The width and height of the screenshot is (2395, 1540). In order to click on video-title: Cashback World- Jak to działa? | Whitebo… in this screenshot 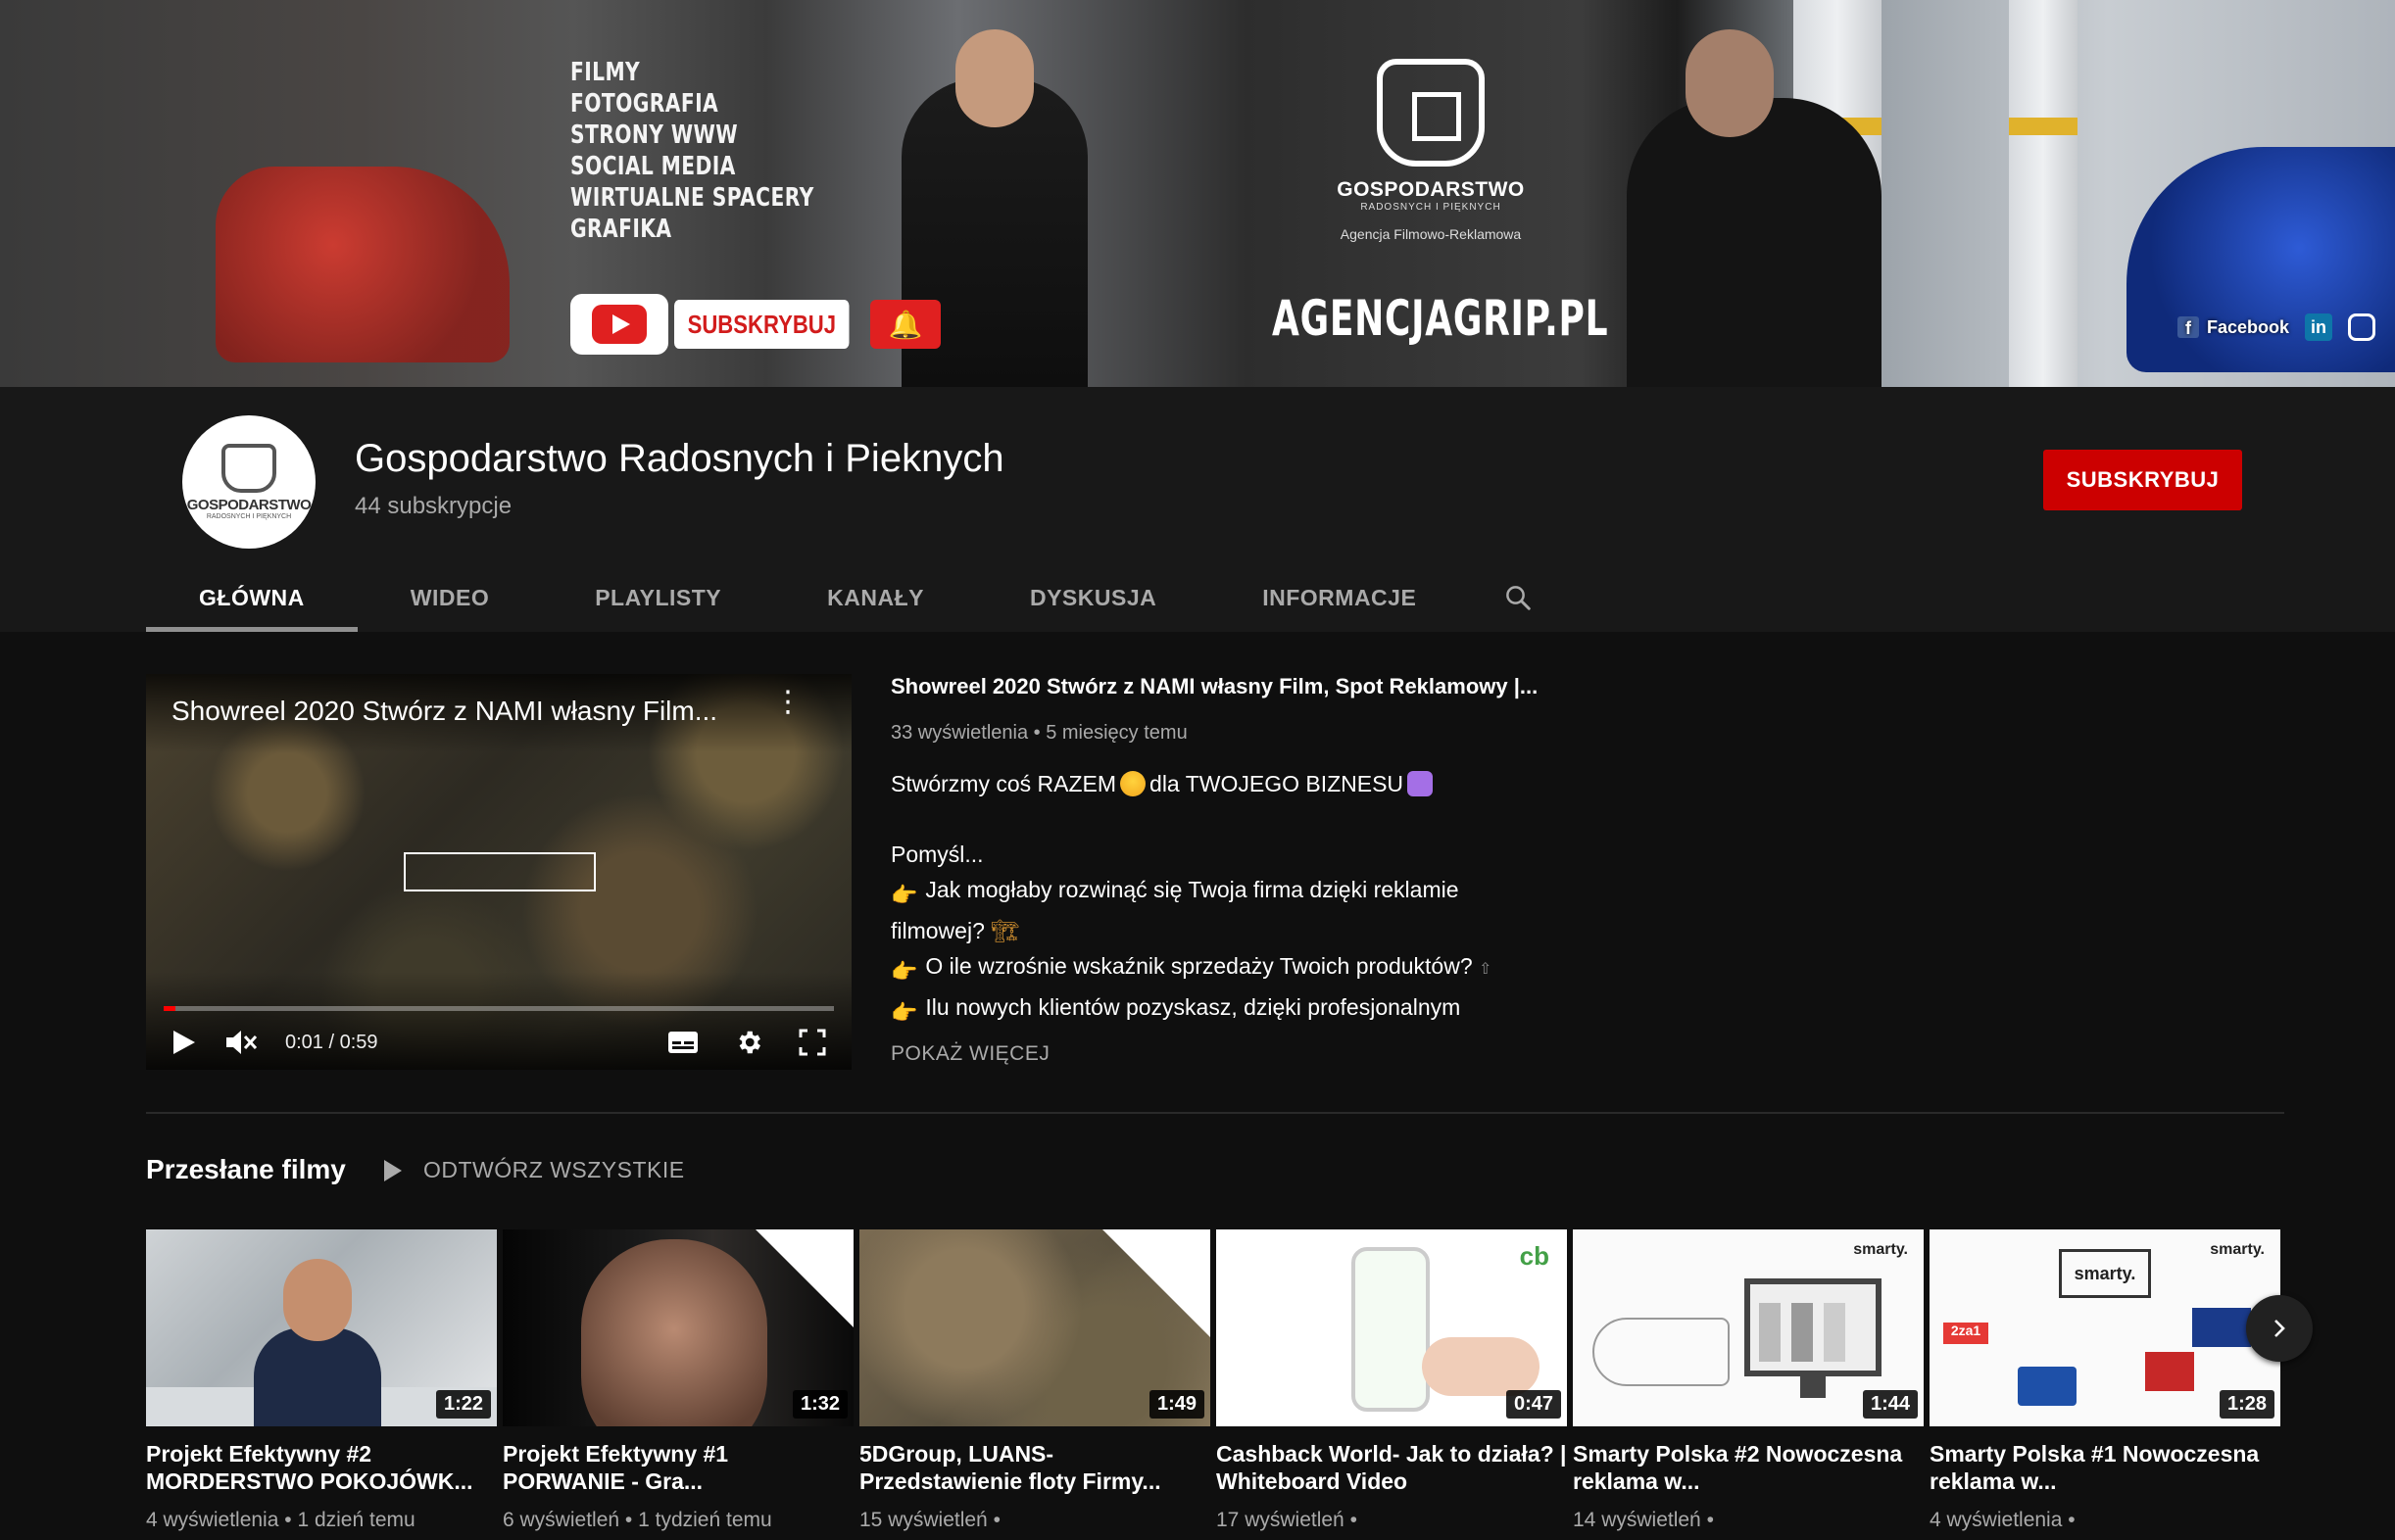, I will do `click(1391, 1467)`.